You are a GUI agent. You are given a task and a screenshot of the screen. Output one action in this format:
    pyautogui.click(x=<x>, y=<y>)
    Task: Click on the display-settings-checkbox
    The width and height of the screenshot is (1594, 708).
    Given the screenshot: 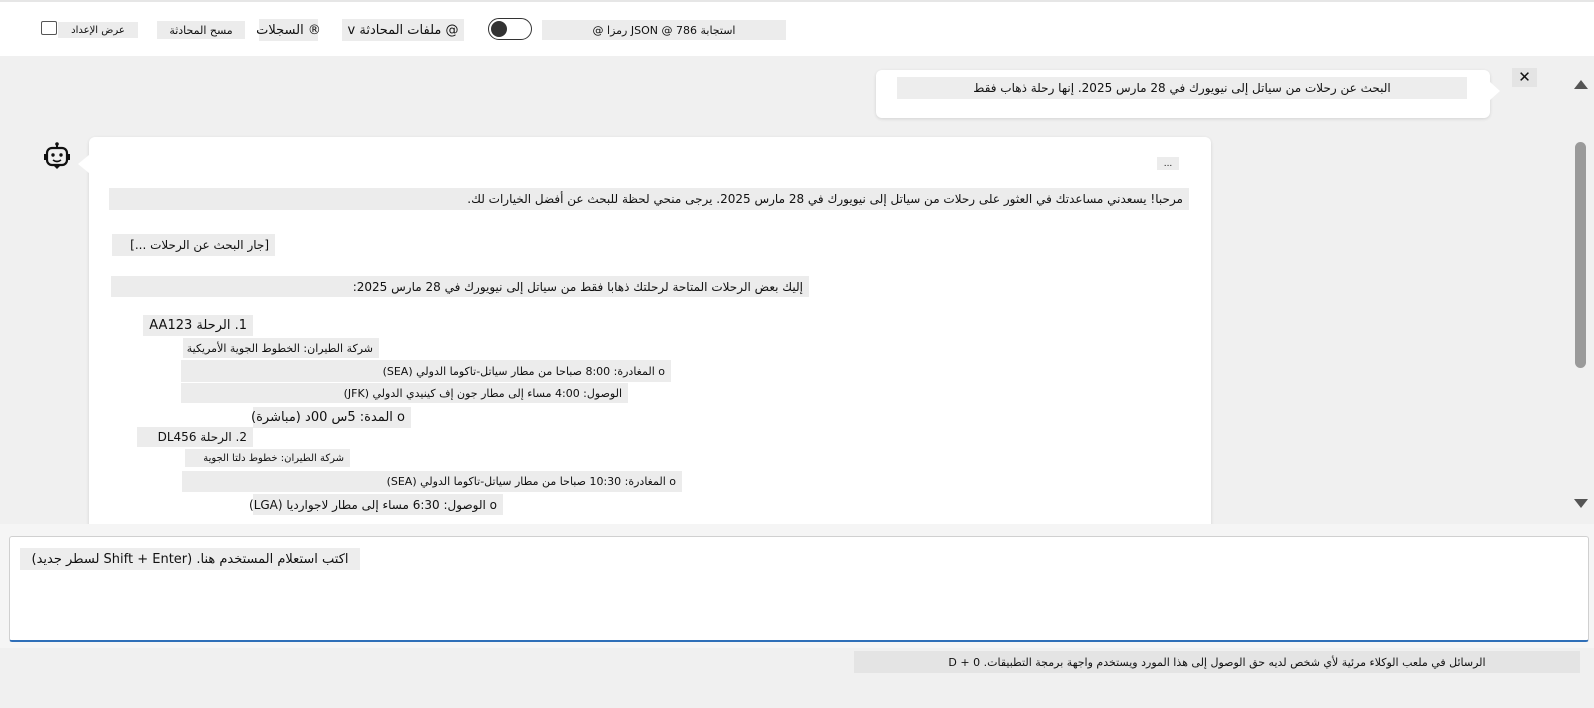 What is the action you would take?
    pyautogui.click(x=49, y=28)
    